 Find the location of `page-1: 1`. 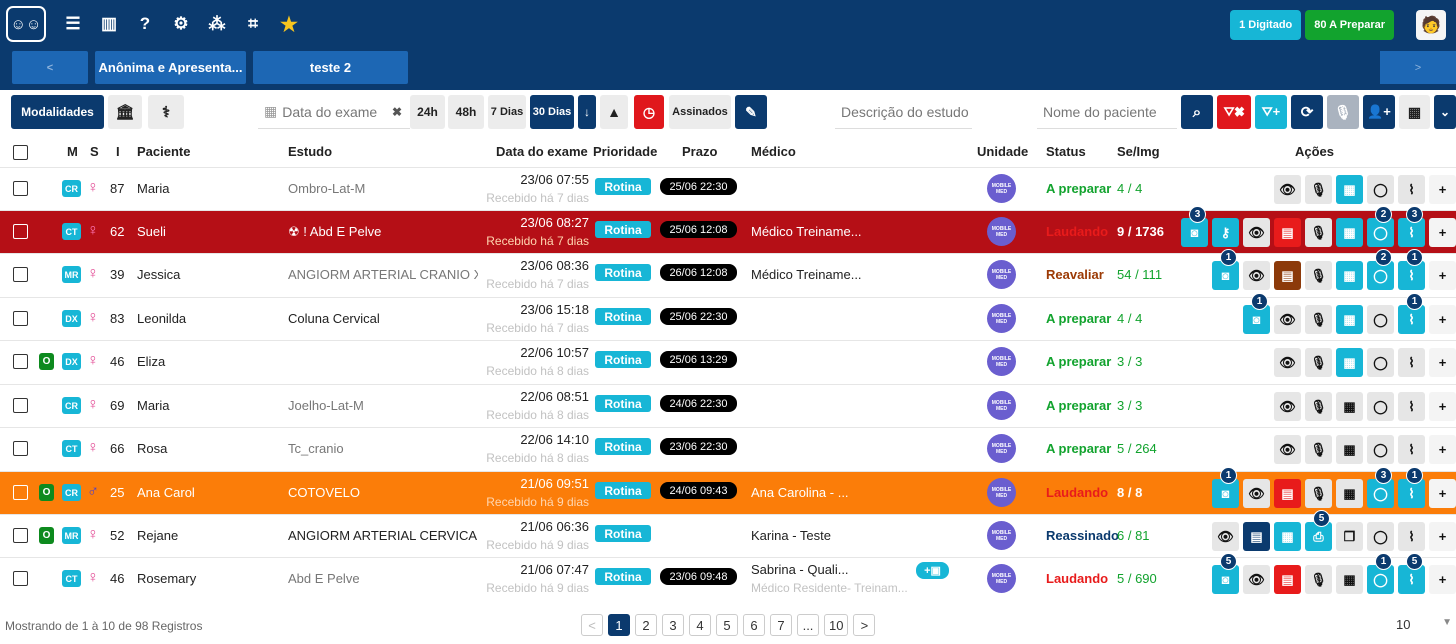

page-1: 1 is located at coordinates (619, 625).